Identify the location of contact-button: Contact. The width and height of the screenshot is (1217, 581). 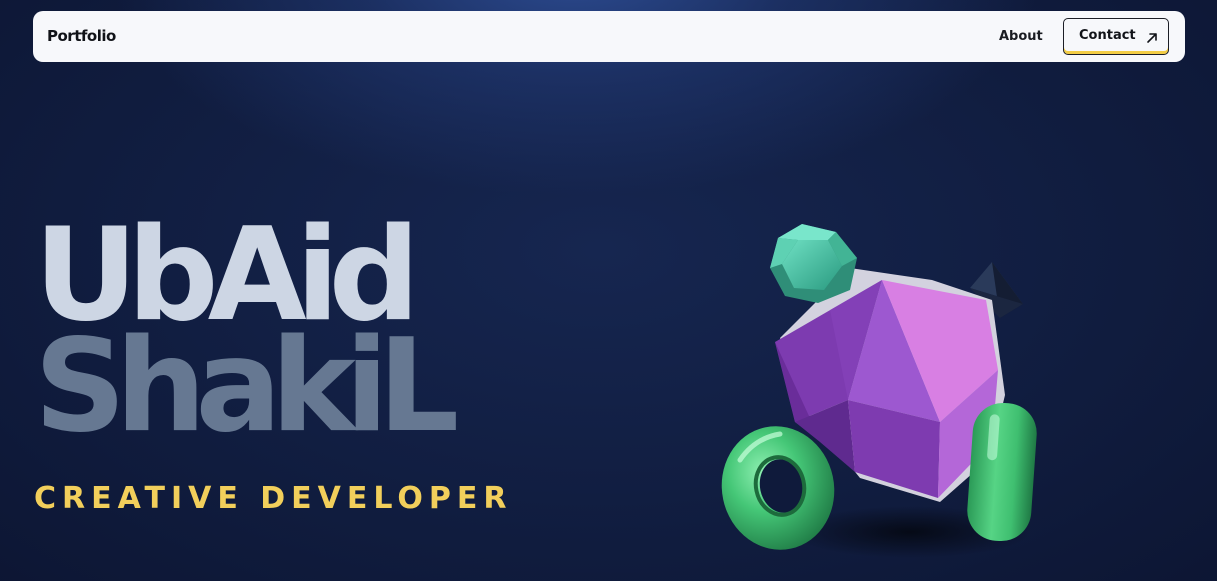
(1116, 36).